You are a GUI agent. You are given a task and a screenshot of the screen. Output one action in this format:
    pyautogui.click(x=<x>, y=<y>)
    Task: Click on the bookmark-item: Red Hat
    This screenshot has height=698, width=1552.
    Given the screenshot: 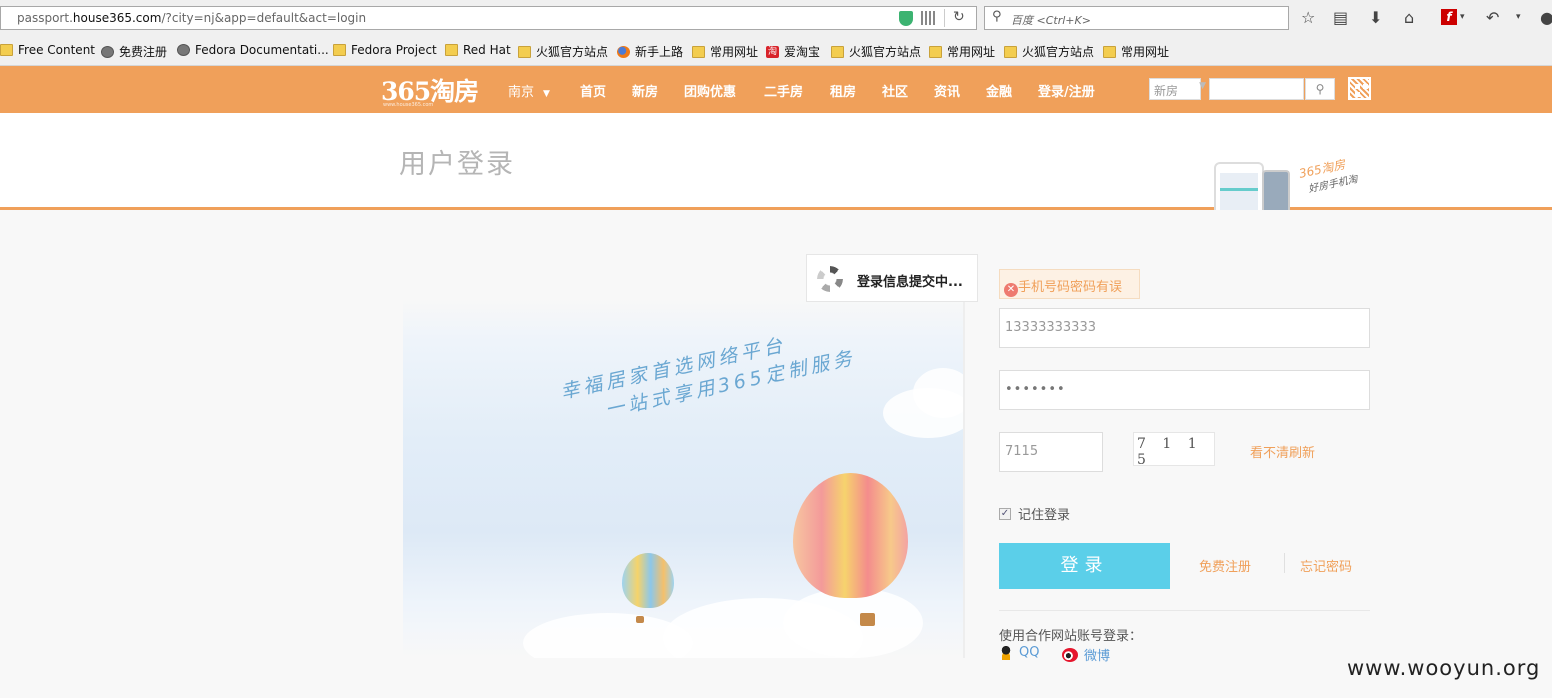 What is the action you would take?
    pyautogui.click(x=478, y=50)
    